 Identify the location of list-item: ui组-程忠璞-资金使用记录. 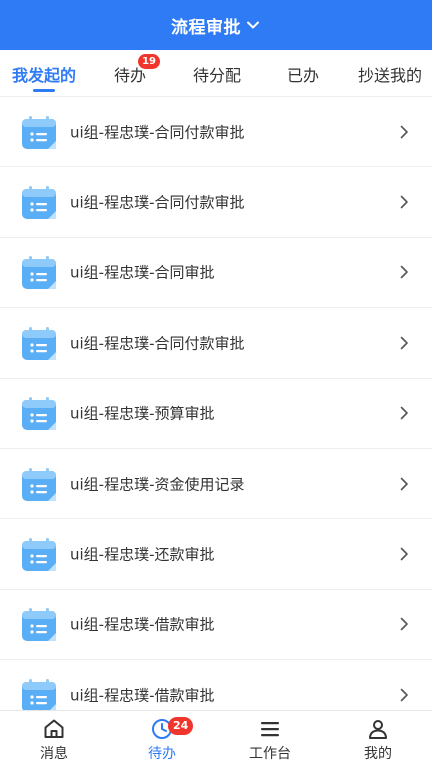
(216, 484).